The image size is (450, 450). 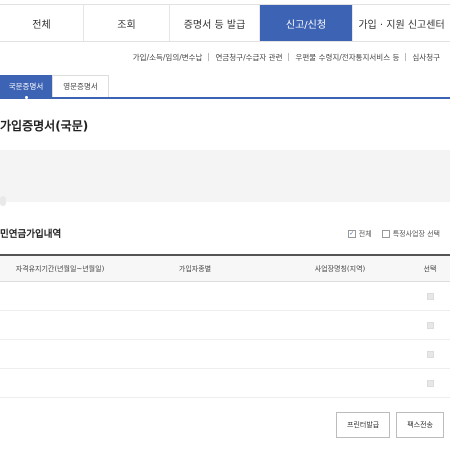 What do you see at coordinates (225, 87) in the screenshot?
I see `document-tabs: 국문증명서 영문증명서` at bounding box center [225, 87].